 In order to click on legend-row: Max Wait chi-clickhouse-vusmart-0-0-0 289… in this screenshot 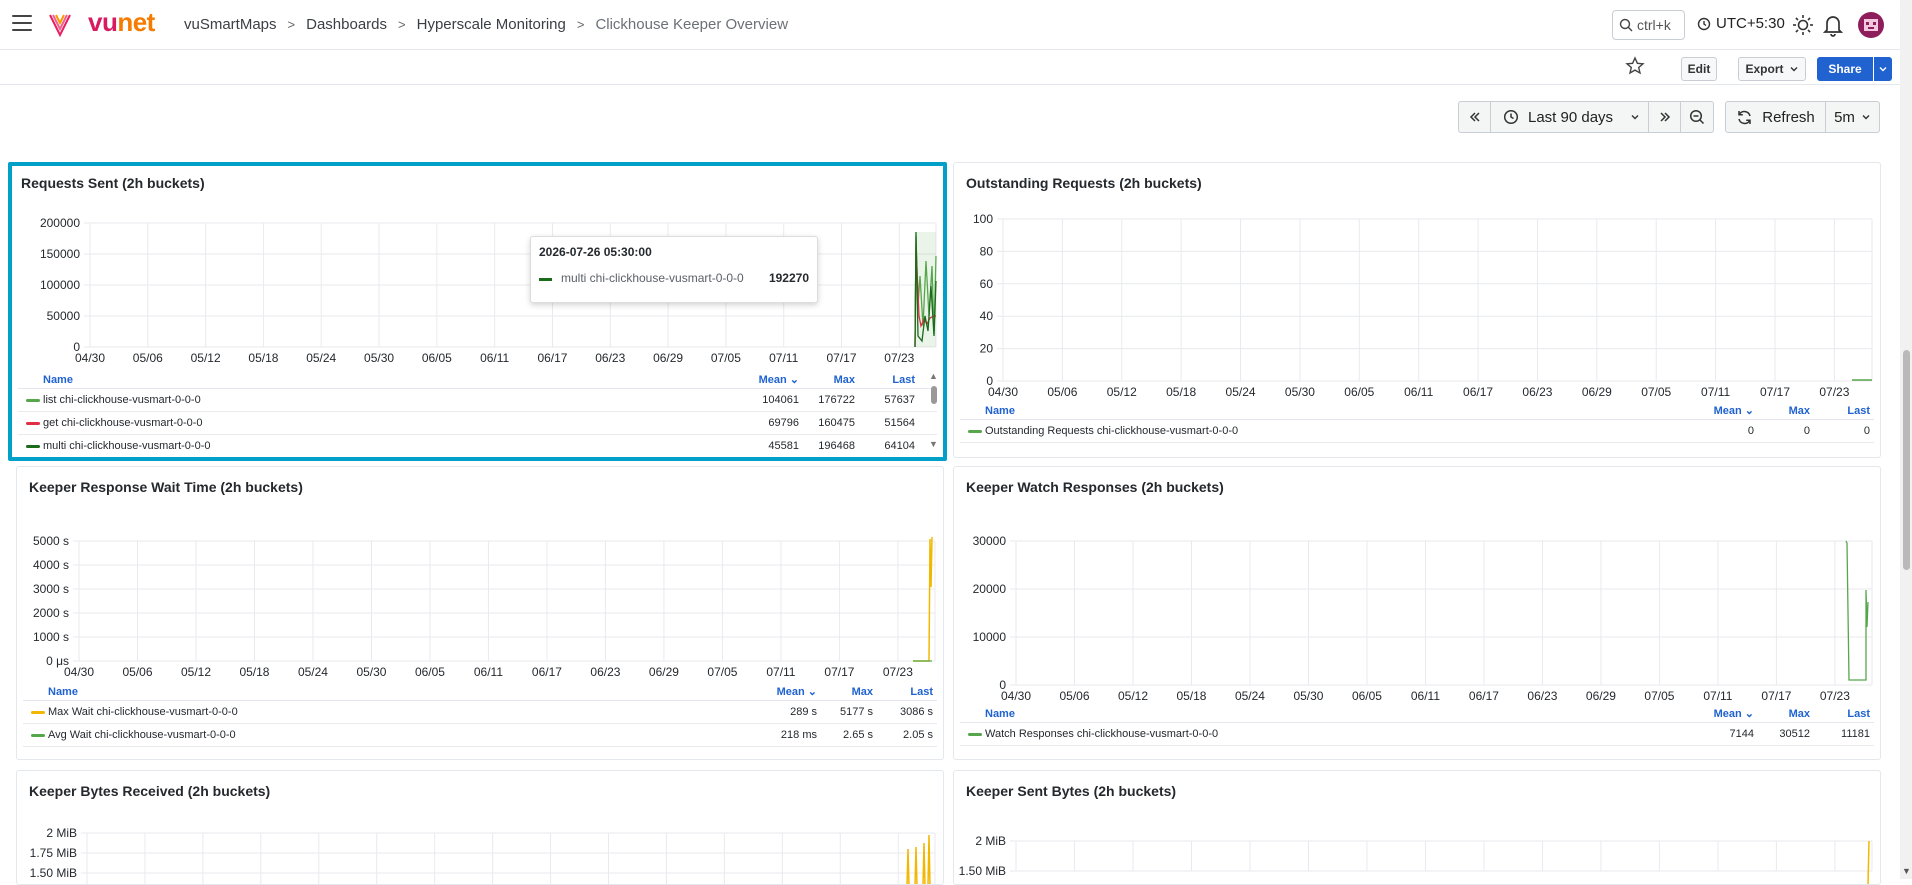, I will do `click(480, 712)`.